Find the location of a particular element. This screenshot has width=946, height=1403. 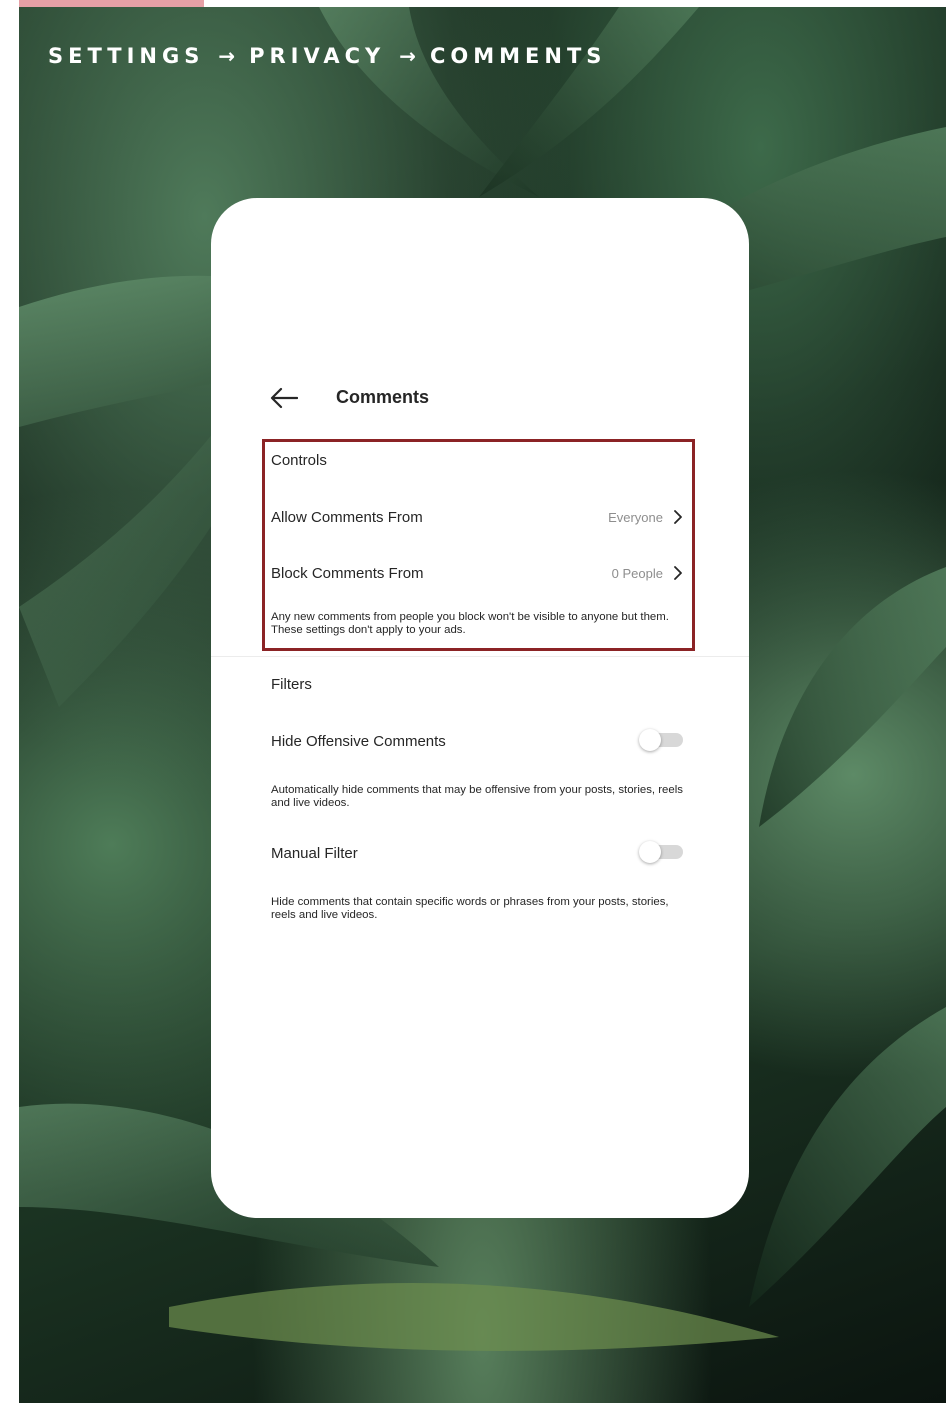

breadcrumb-item-comments: COMMENTS is located at coordinates (518, 56).